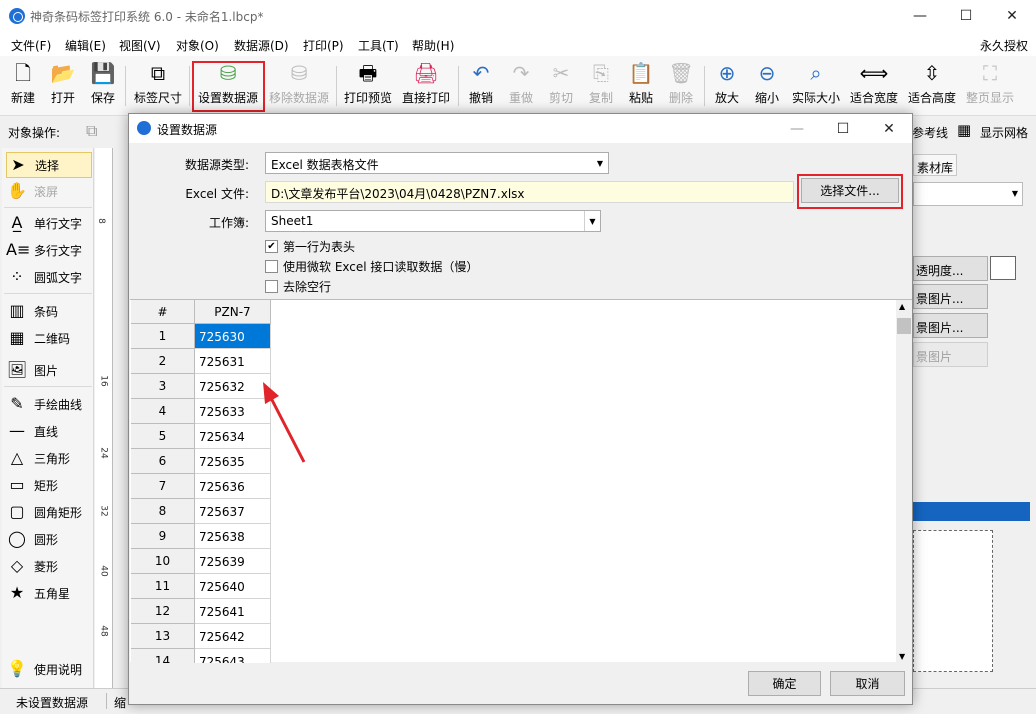 This screenshot has width=1036, height=714. Describe the element at coordinates (163, 336) in the screenshot. I see `row-header: 1` at that location.